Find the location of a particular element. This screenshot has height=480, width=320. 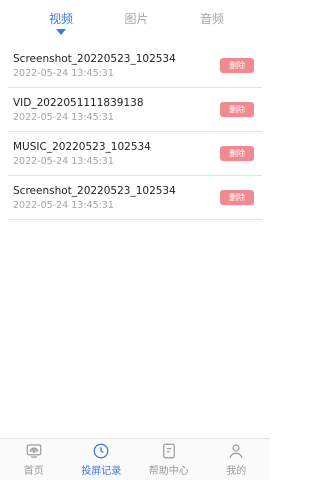

tab-image-label: 图片 is located at coordinates (136, 19).